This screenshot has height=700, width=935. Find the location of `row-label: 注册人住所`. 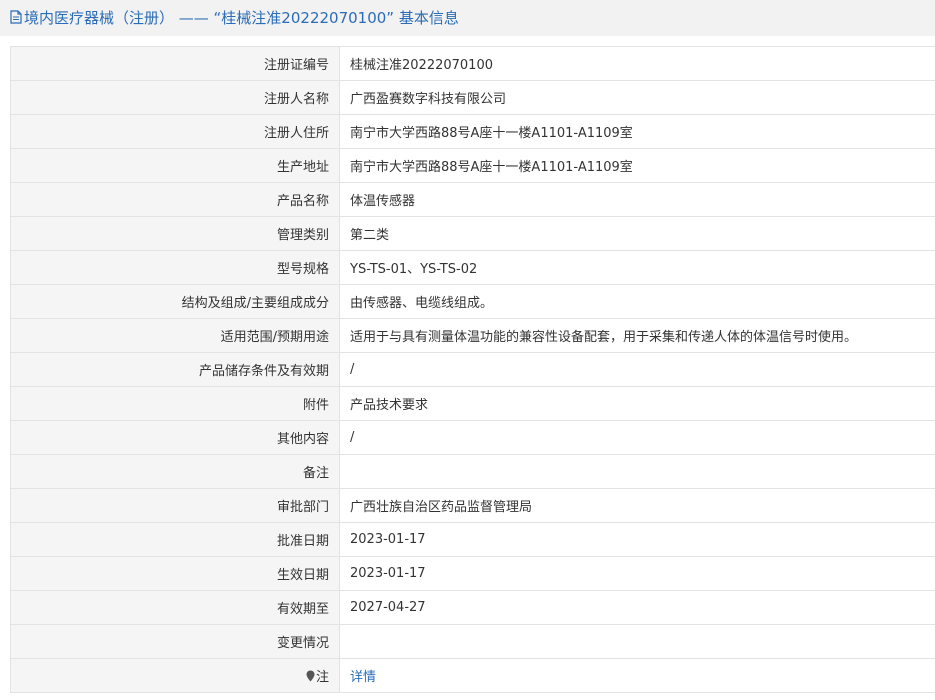

row-label: 注册人住所 is located at coordinates (175, 131).